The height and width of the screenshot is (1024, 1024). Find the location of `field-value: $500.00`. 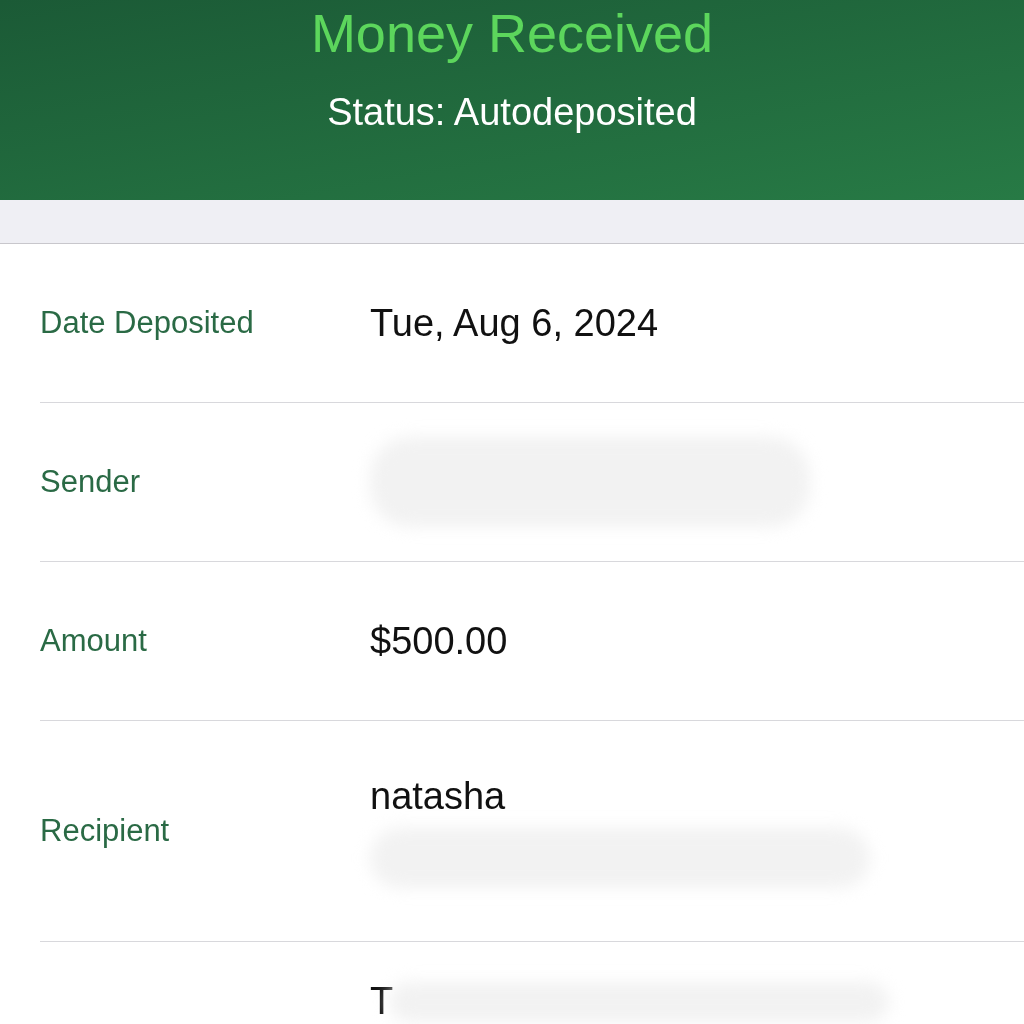

field-value: $500.00 is located at coordinates (439, 641).